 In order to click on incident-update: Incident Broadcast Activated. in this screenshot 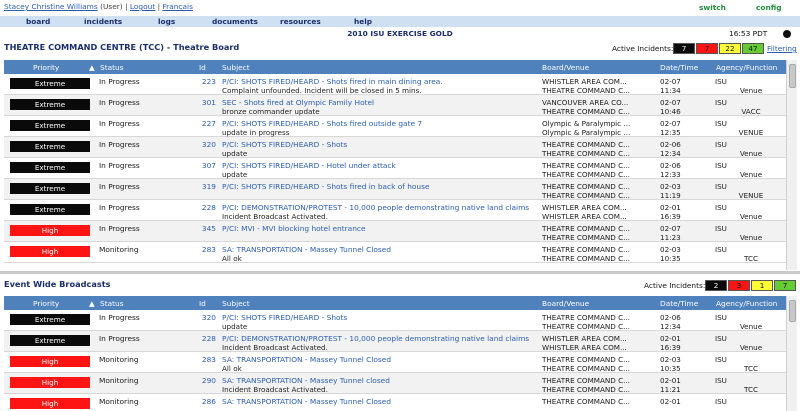, I will do `click(275, 347)`.